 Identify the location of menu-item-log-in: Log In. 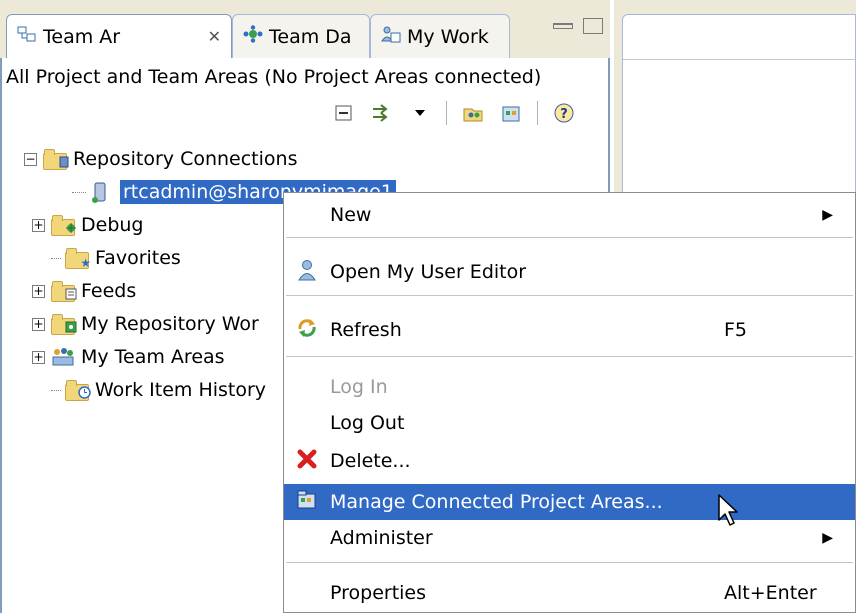
(359, 387).